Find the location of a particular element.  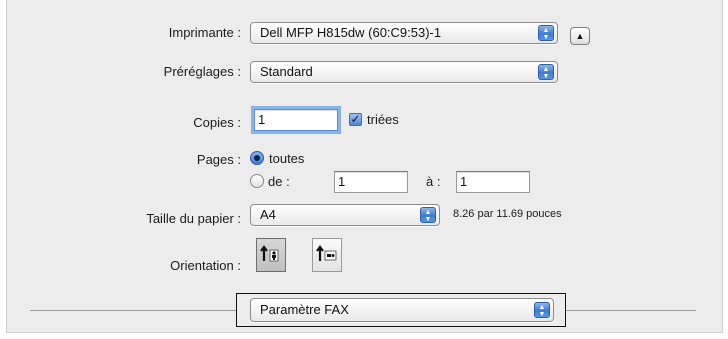

paper-size-label: Taille du papier : is located at coordinates (193, 218).